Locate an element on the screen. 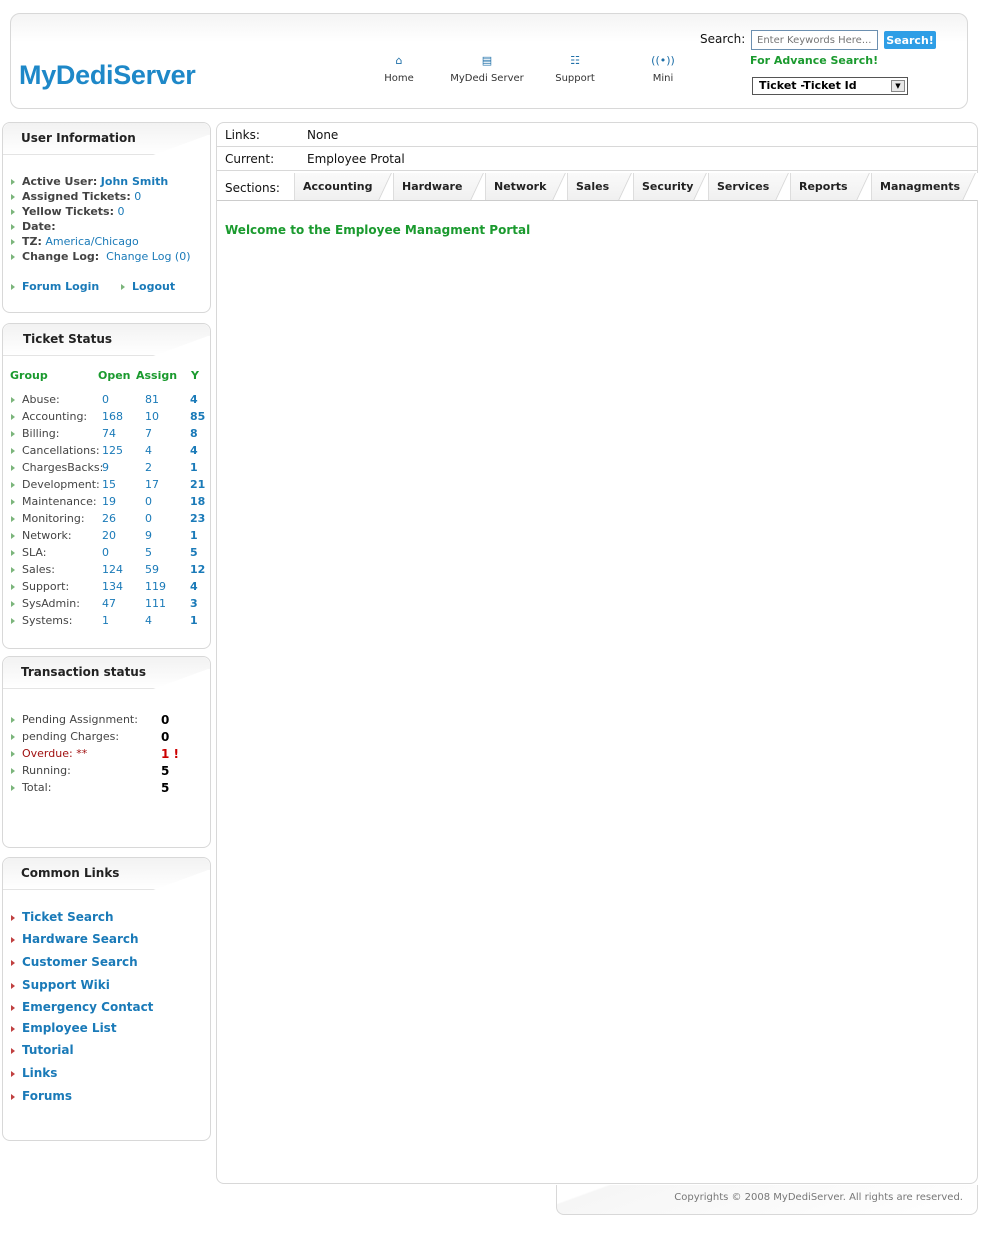 The image size is (984, 1240). table-row: Development: 15 17 21 is located at coordinates (111, 486).